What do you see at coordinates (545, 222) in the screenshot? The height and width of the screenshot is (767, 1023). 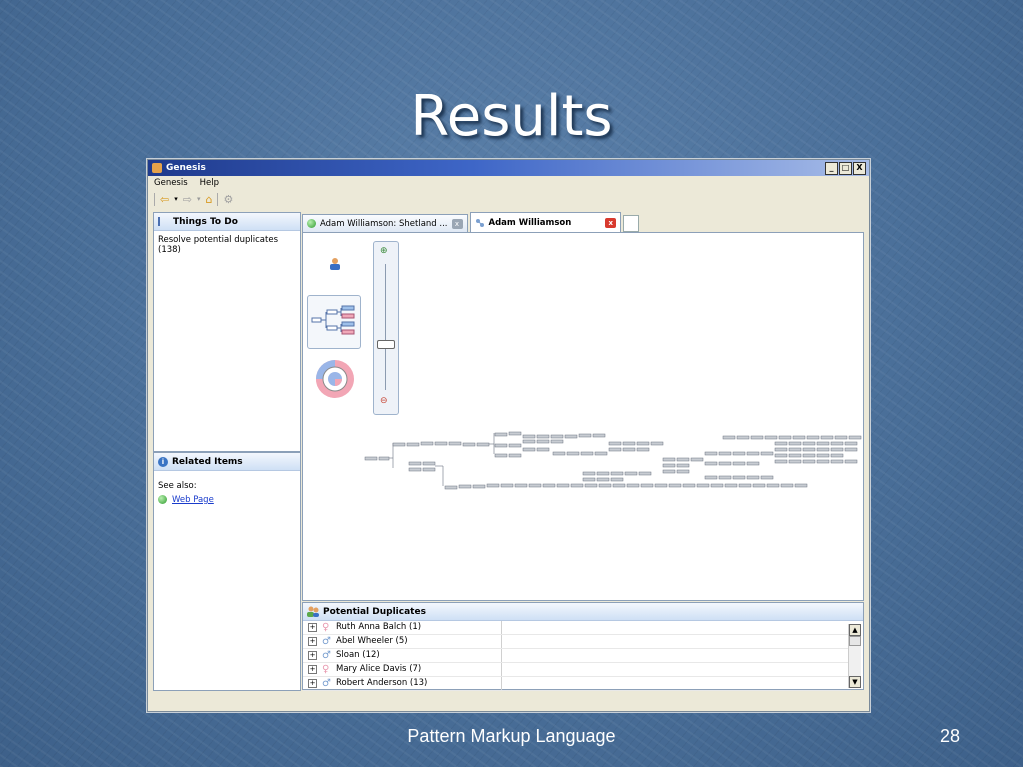 I see `tab-adam-williamson: Adam Williamson x` at bounding box center [545, 222].